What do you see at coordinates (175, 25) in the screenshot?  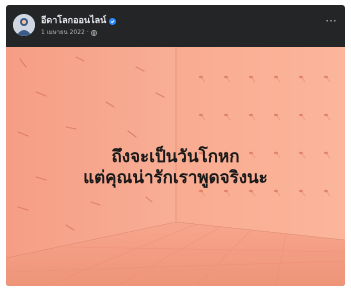 I see `post-header: อีดาโลกออนไลน์ 1 เมษายน 2022 · ···` at bounding box center [175, 25].